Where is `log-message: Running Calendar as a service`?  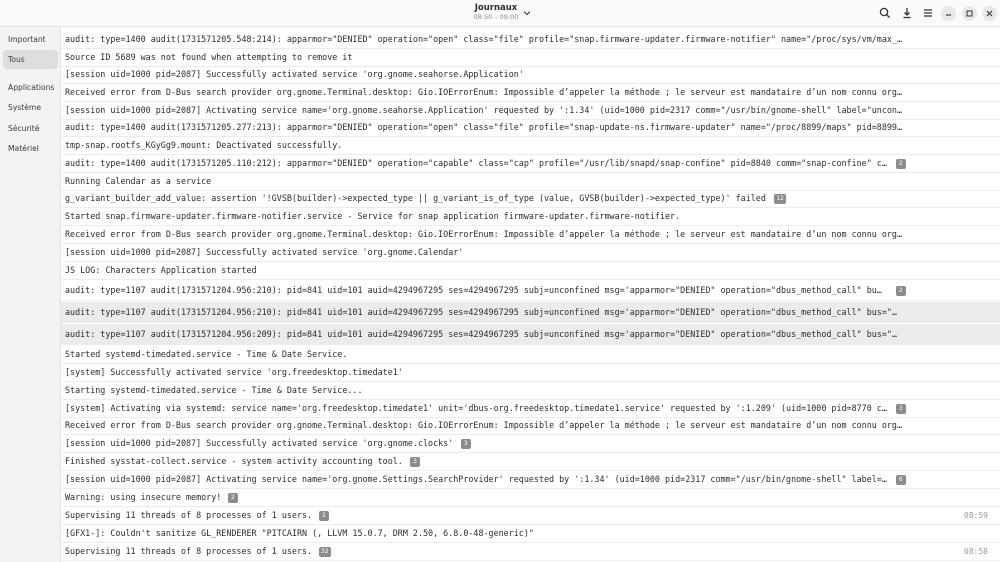
log-message: Running Calendar as a service is located at coordinates (138, 181).